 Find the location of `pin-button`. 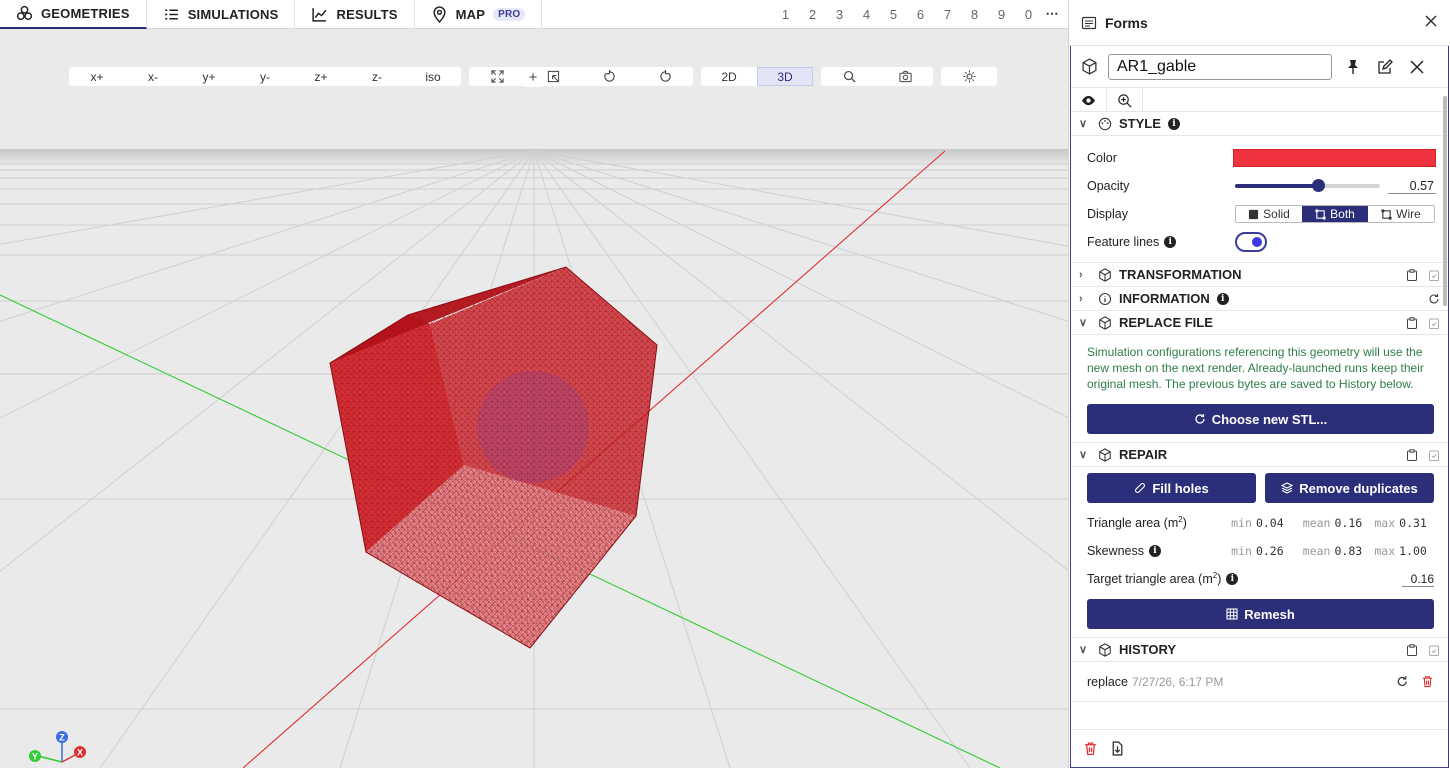

pin-button is located at coordinates (1353, 67).